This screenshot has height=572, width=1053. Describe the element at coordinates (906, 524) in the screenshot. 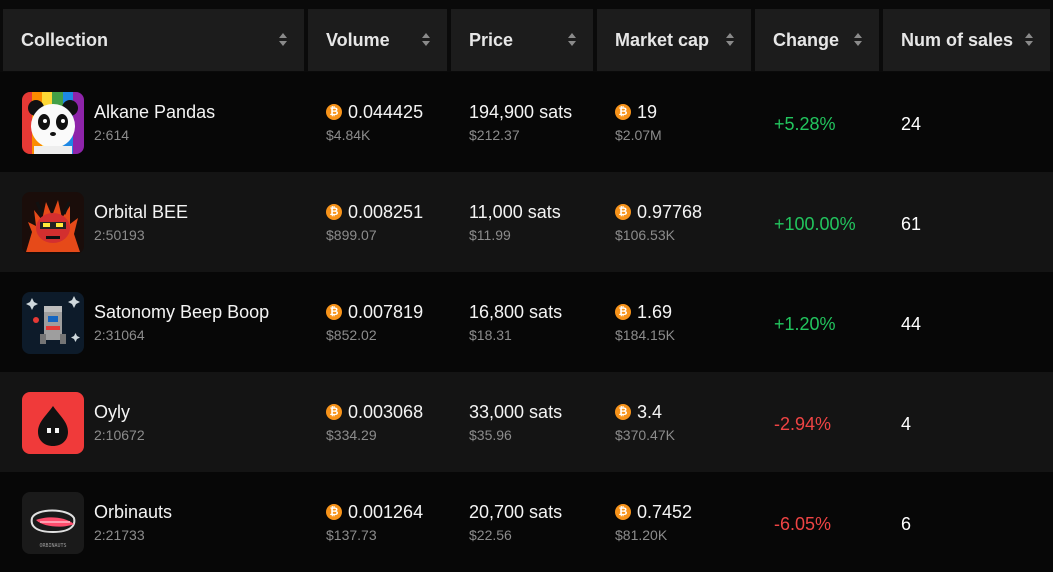

I see `sales-value: 6` at that location.